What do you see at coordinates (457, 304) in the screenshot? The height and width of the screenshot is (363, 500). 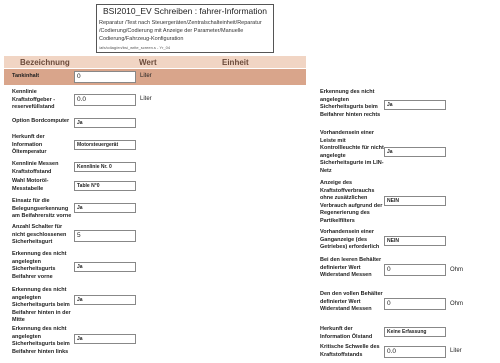 I see `right-unit-5: Ohm` at bounding box center [457, 304].